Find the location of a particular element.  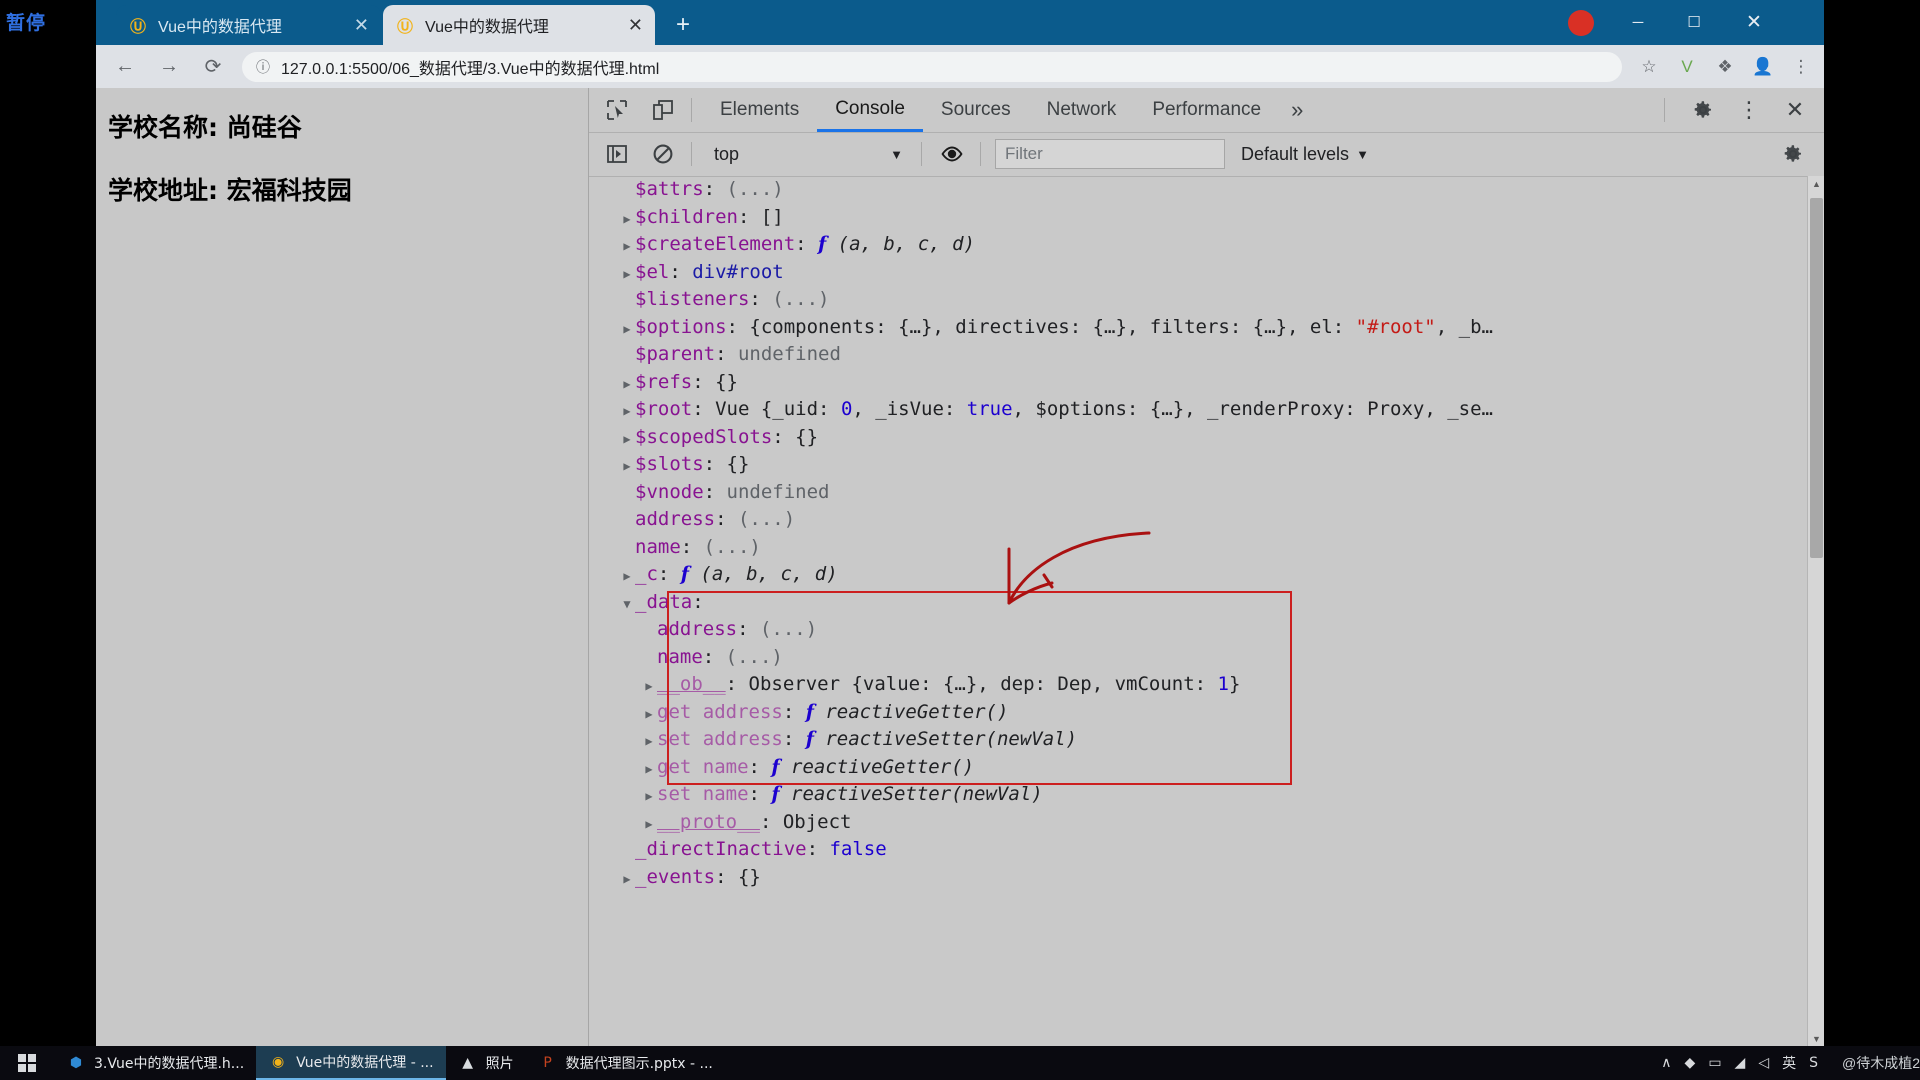

console-property-row: ▶$attrs: (...) is located at coordinates (1198, 190).